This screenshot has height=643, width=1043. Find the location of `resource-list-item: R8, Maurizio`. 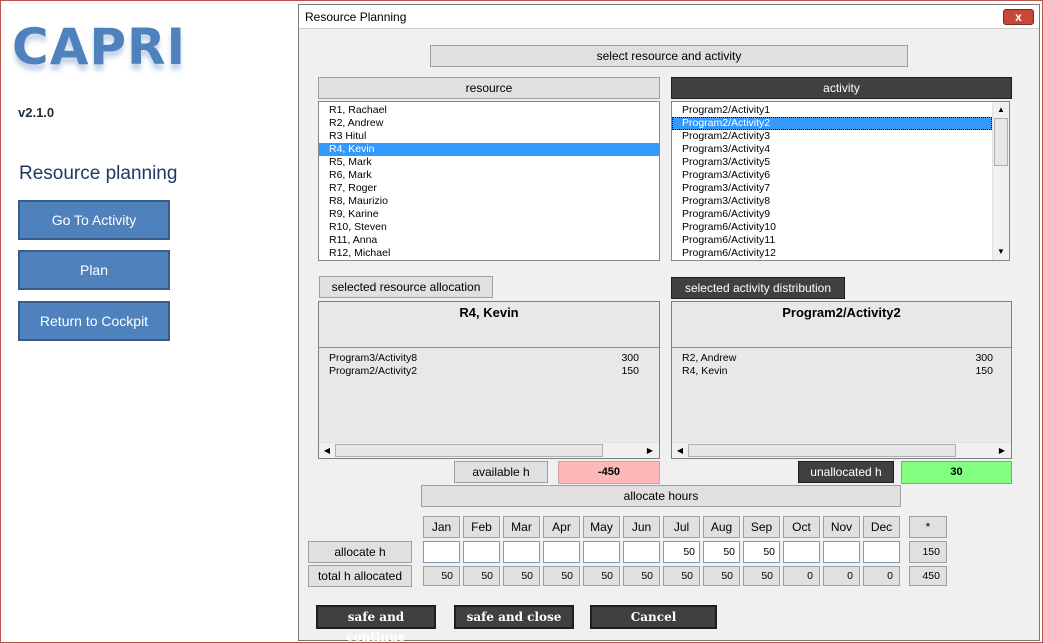

resource-list-item: R8, Maurizio is located at coordinates (489, 201).